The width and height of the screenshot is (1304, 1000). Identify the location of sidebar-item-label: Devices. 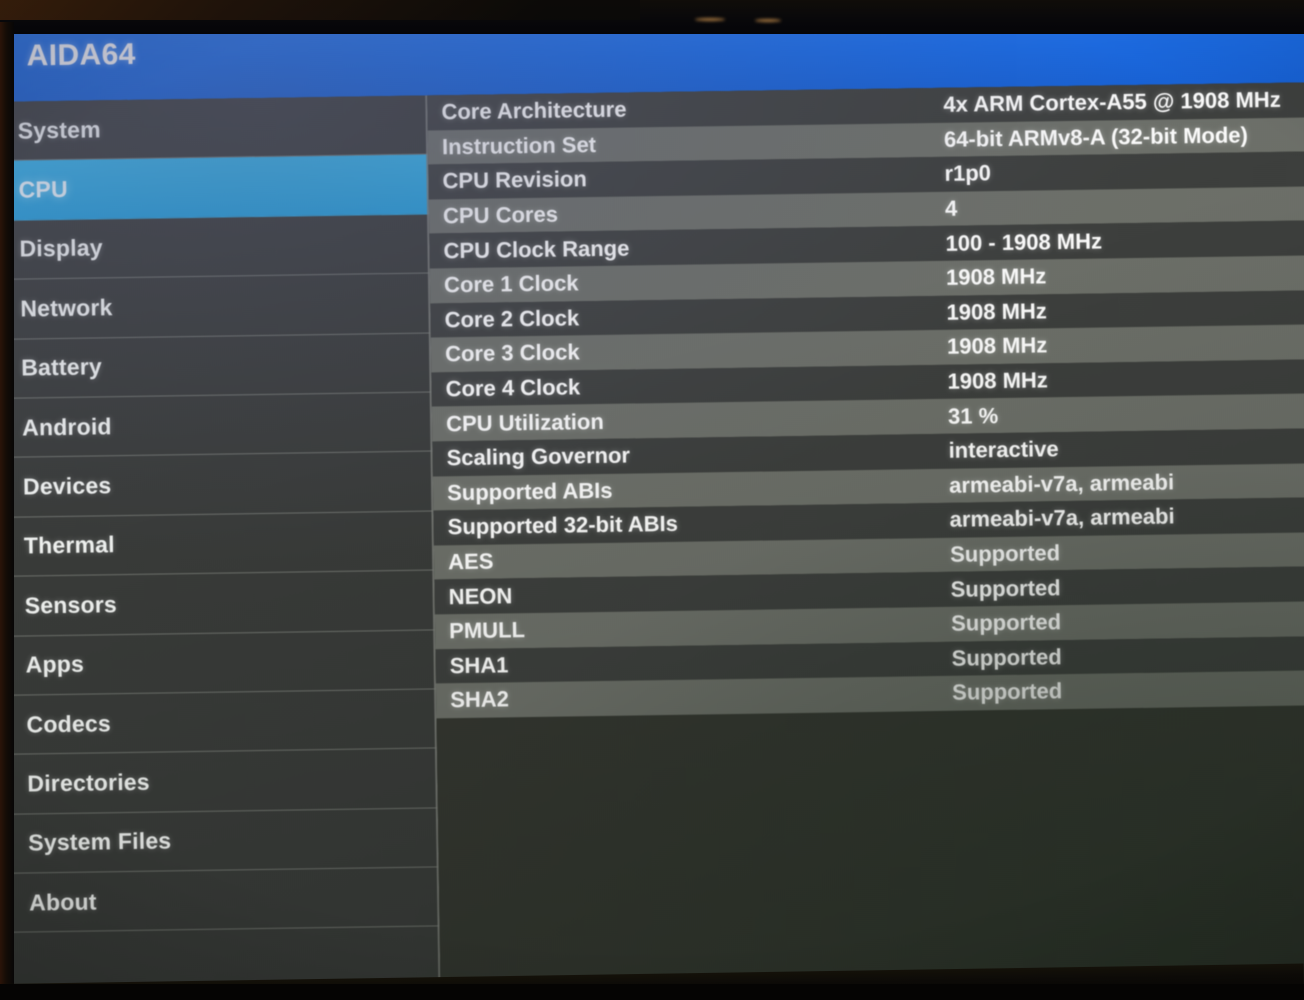
(67, 486).